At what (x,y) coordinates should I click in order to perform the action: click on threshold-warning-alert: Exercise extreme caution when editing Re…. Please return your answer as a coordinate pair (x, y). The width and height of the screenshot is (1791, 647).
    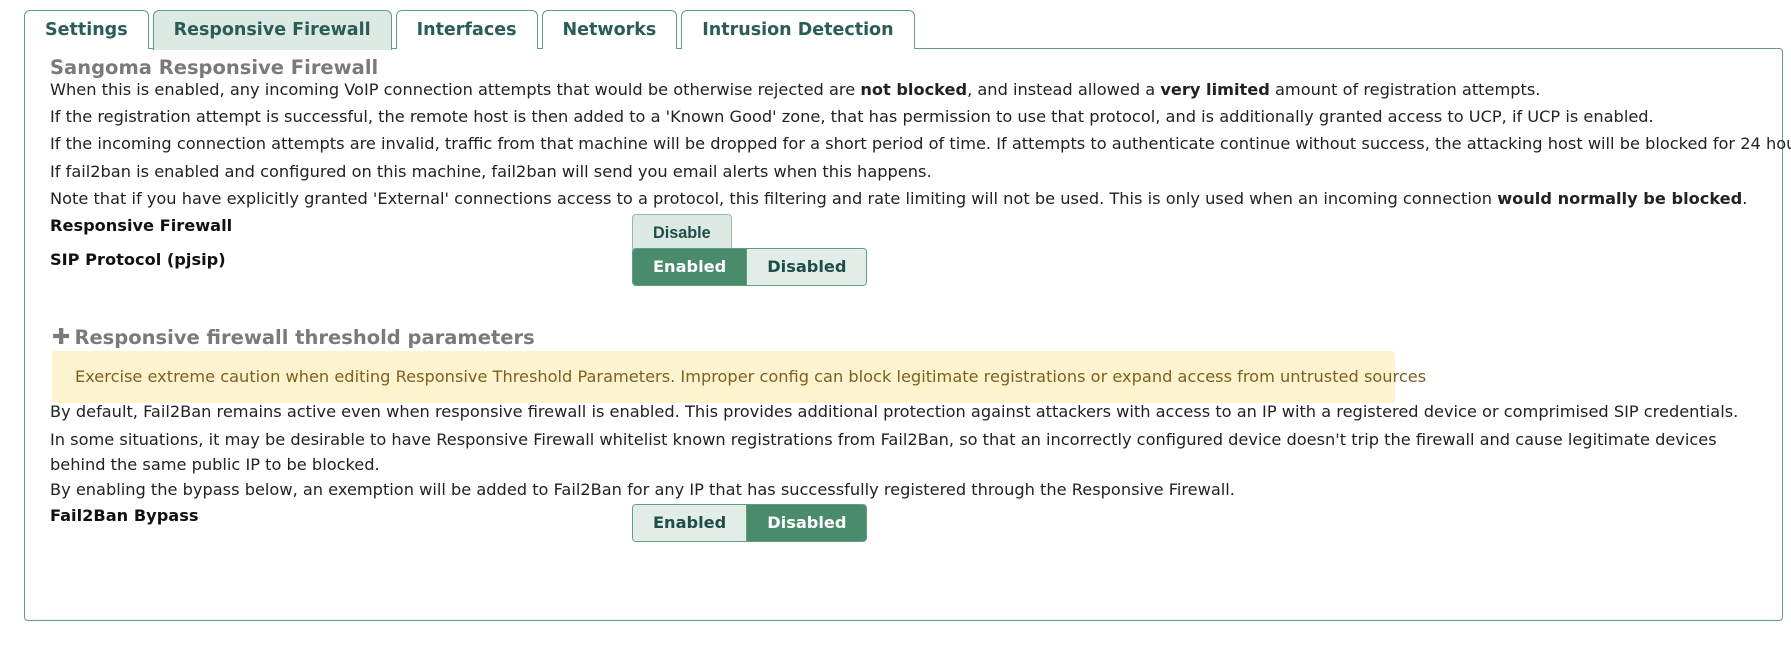
    Looking at the image, I should click on (739, 377).